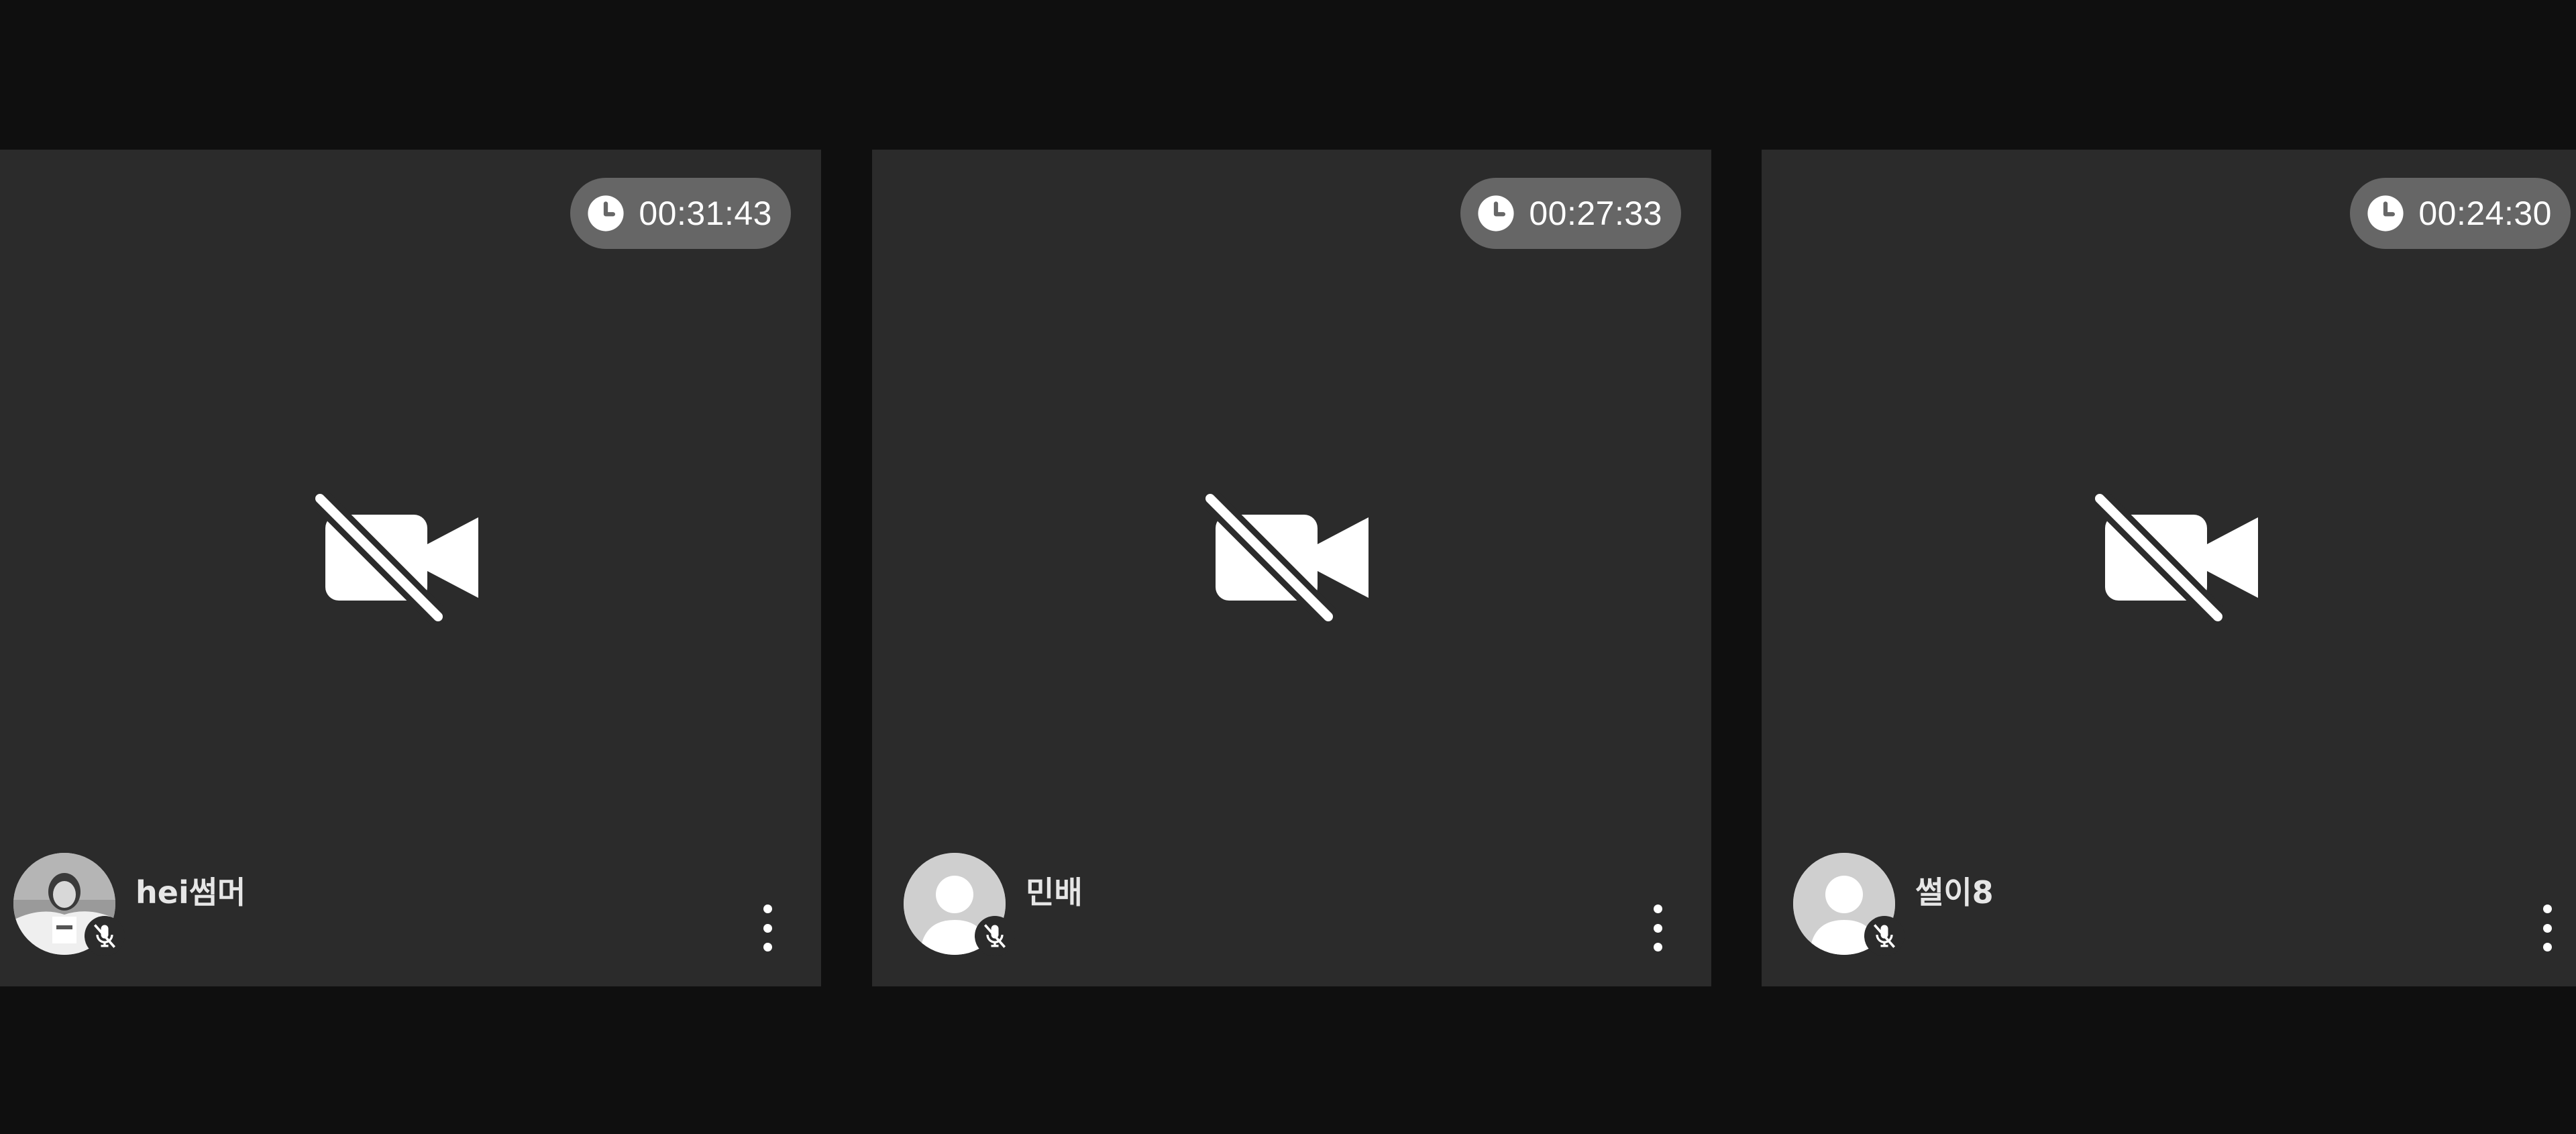 Image resolution: width=2576 pixels, height=1134 pixels. I want to click on elapsed-time-badge: 00:31:43, so click(680, 214).